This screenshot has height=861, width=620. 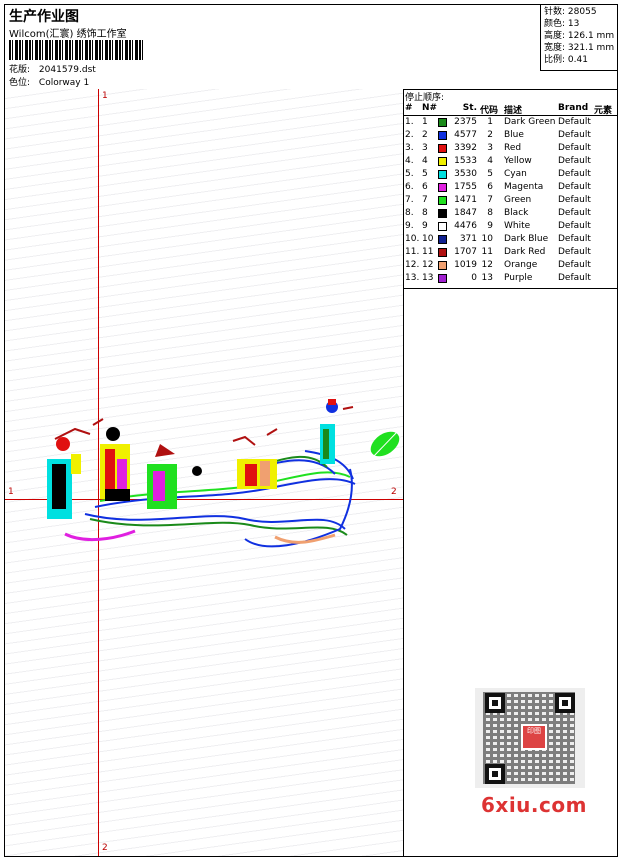 I want to click on row-num: 9., so click(x=409, y=226).